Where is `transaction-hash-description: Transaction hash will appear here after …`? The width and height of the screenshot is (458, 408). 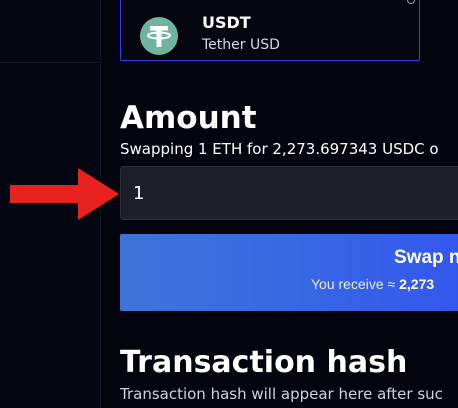
transaction-hash-description: Transaction hash will appear here after … is located at coordinates (281, 394).